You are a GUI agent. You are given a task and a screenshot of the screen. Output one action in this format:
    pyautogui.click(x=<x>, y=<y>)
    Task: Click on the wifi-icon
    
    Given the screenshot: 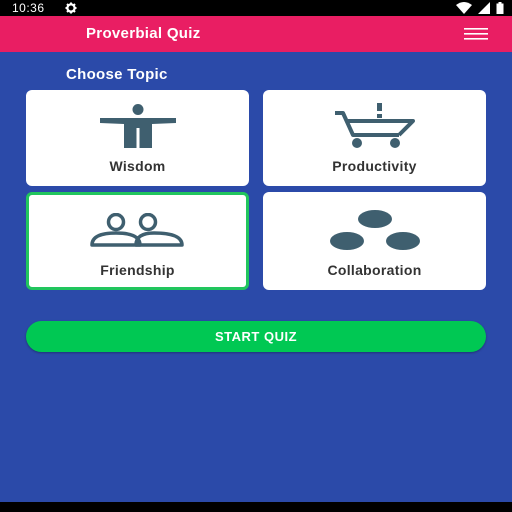 What is the action you would take?
    pyautogui.click(x=464, y=8)
    